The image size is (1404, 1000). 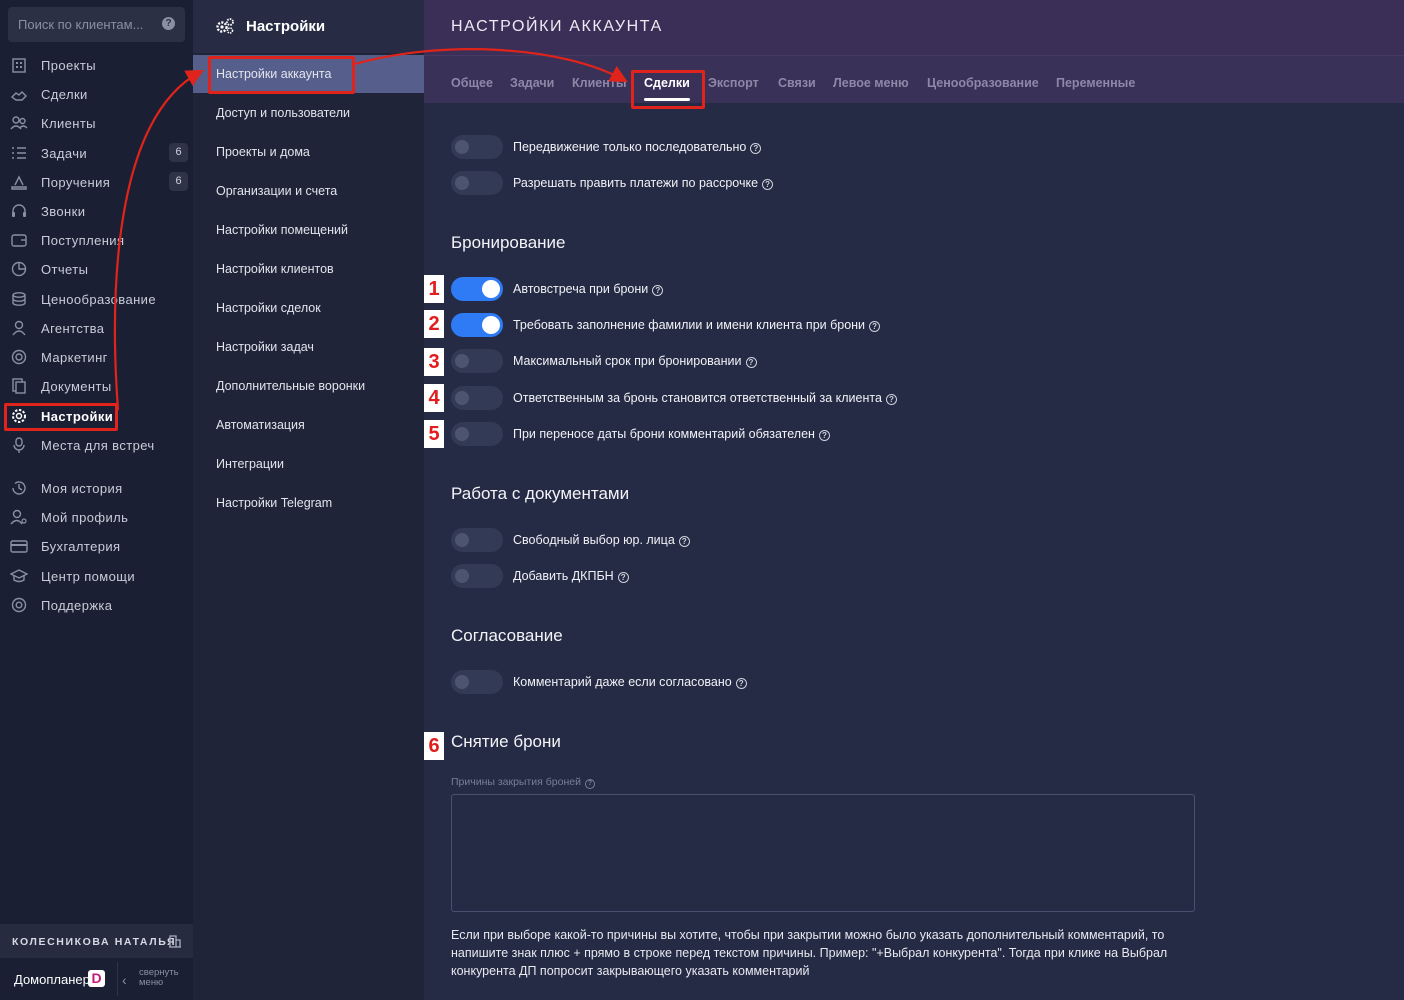 I want to click on toggle-comment-on-reschedule, so click(x=477, y=434).